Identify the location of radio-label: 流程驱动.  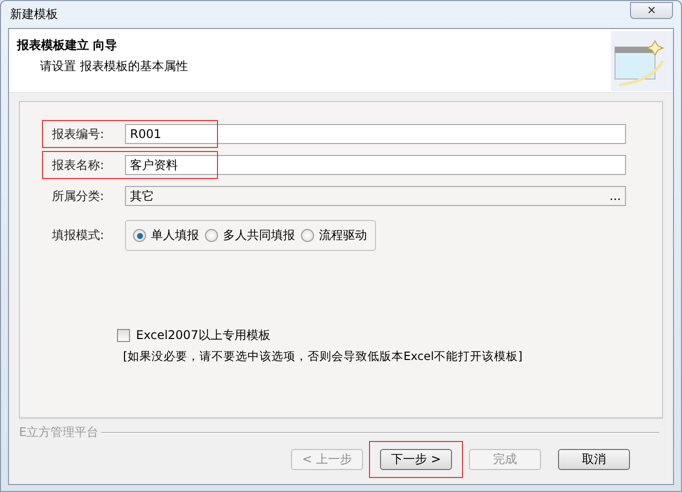
(343, 235).